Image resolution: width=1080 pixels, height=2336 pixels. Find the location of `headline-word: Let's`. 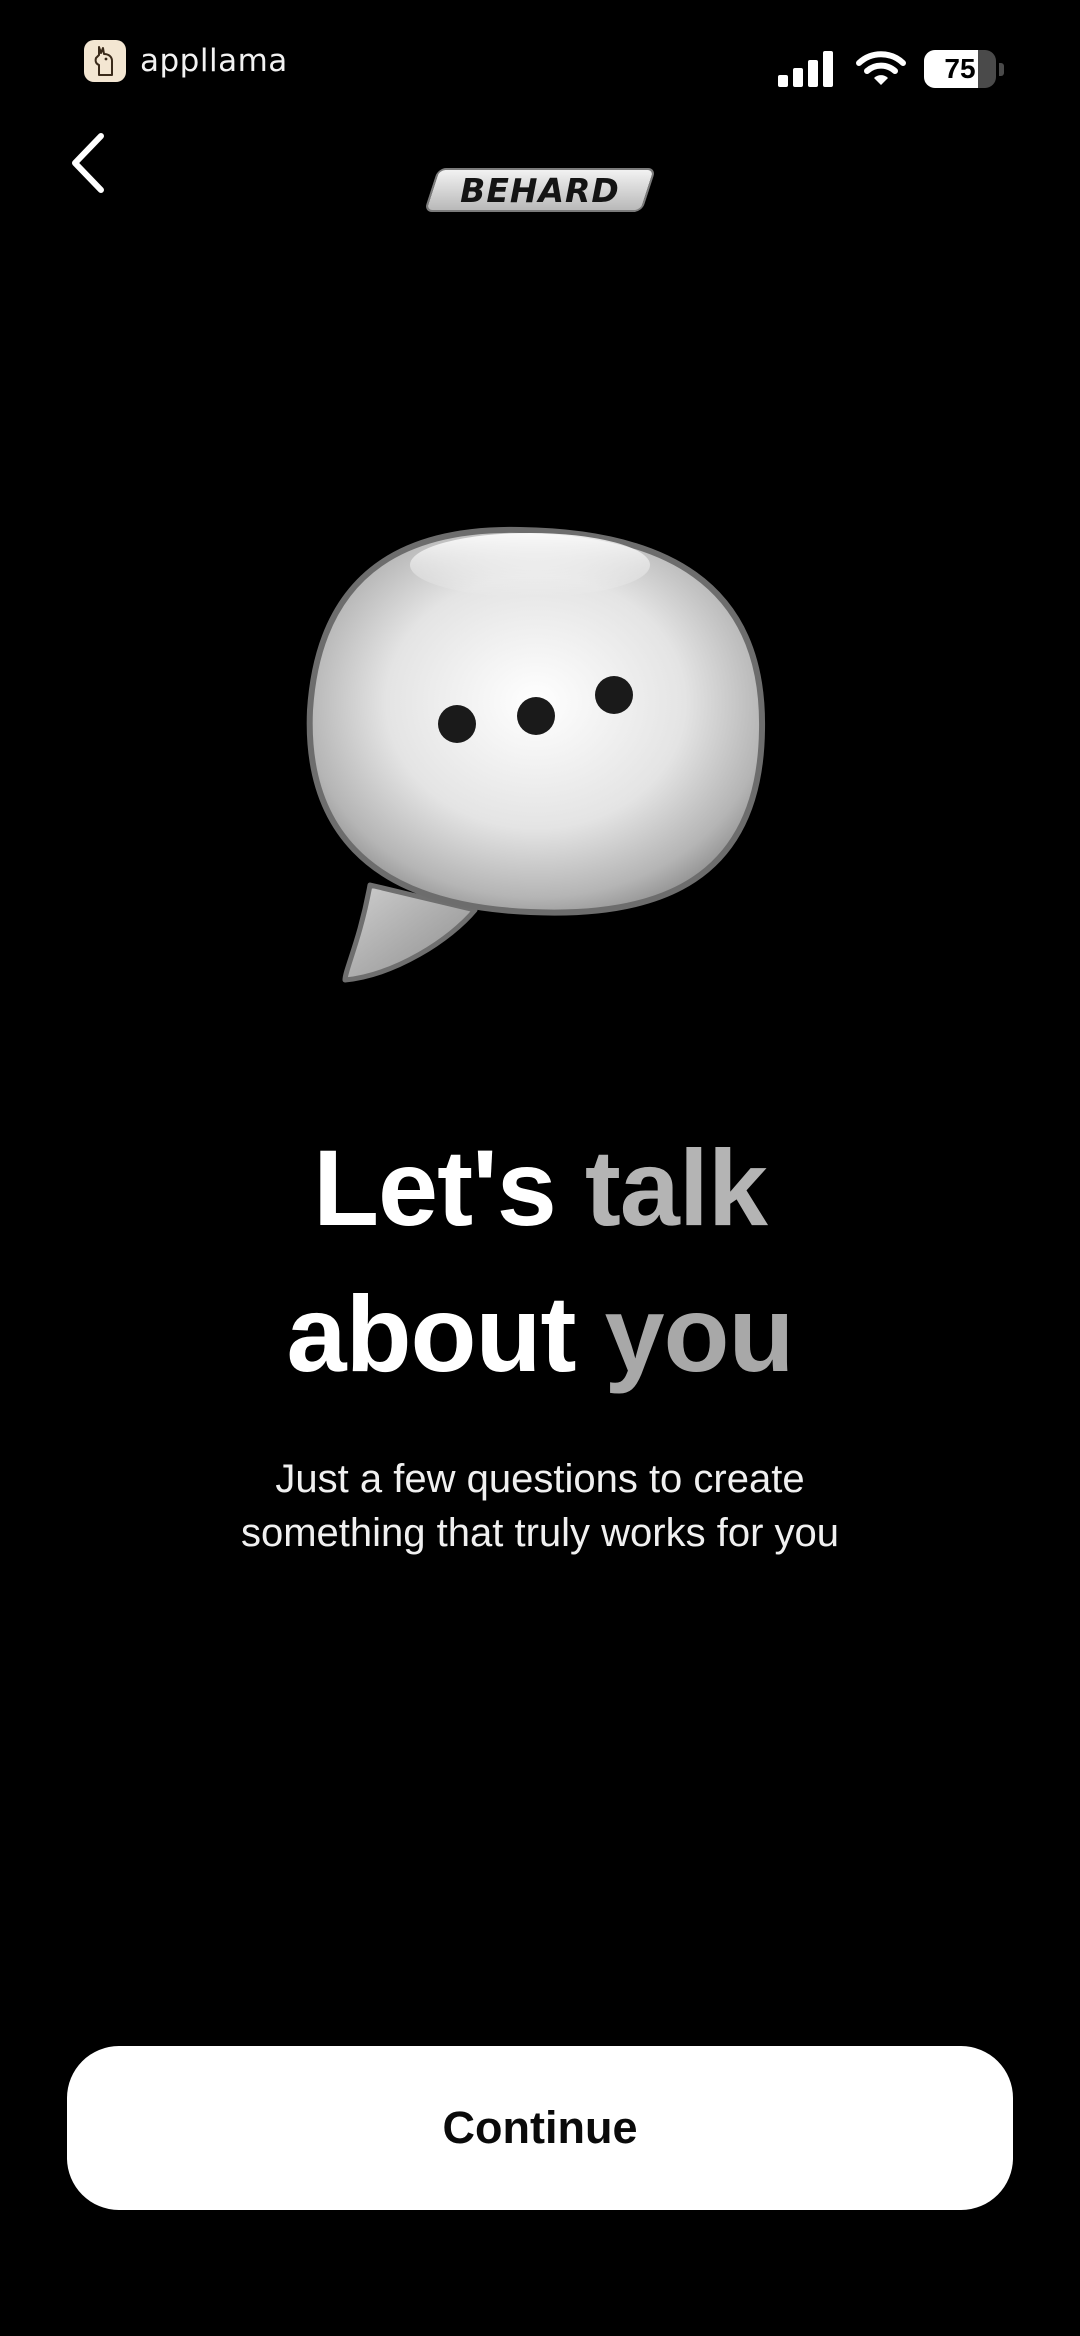

headline-word: Let's is located at coordinates (435, 1187).